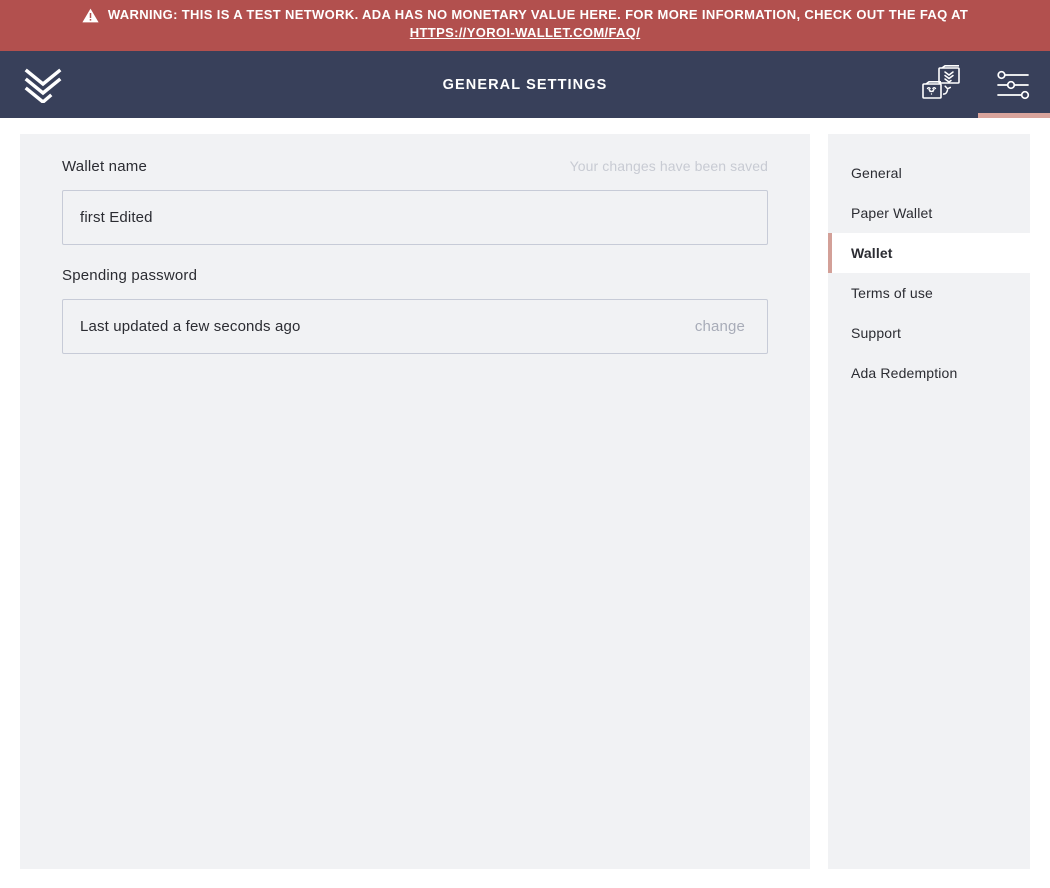 The height and width of the screenshot is (888, 1050). I want to click on wallet-switch-icon, so click(941, 81).